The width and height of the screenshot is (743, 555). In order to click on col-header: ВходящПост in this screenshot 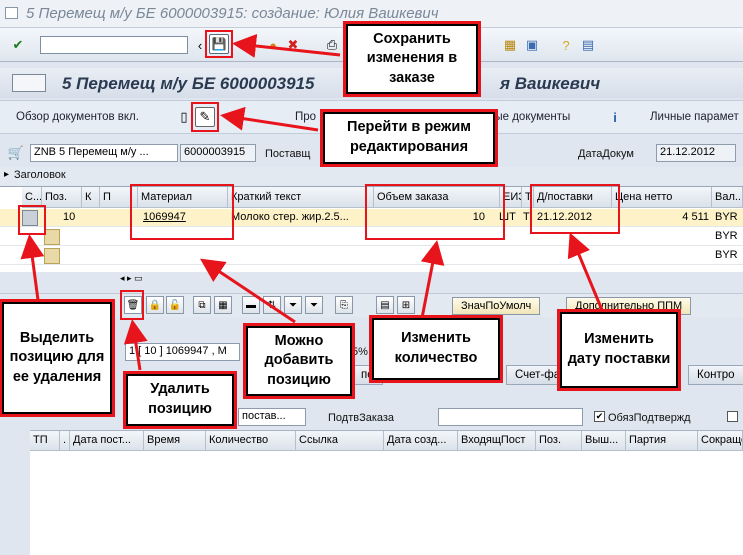, I will do `click(497, 441)`.